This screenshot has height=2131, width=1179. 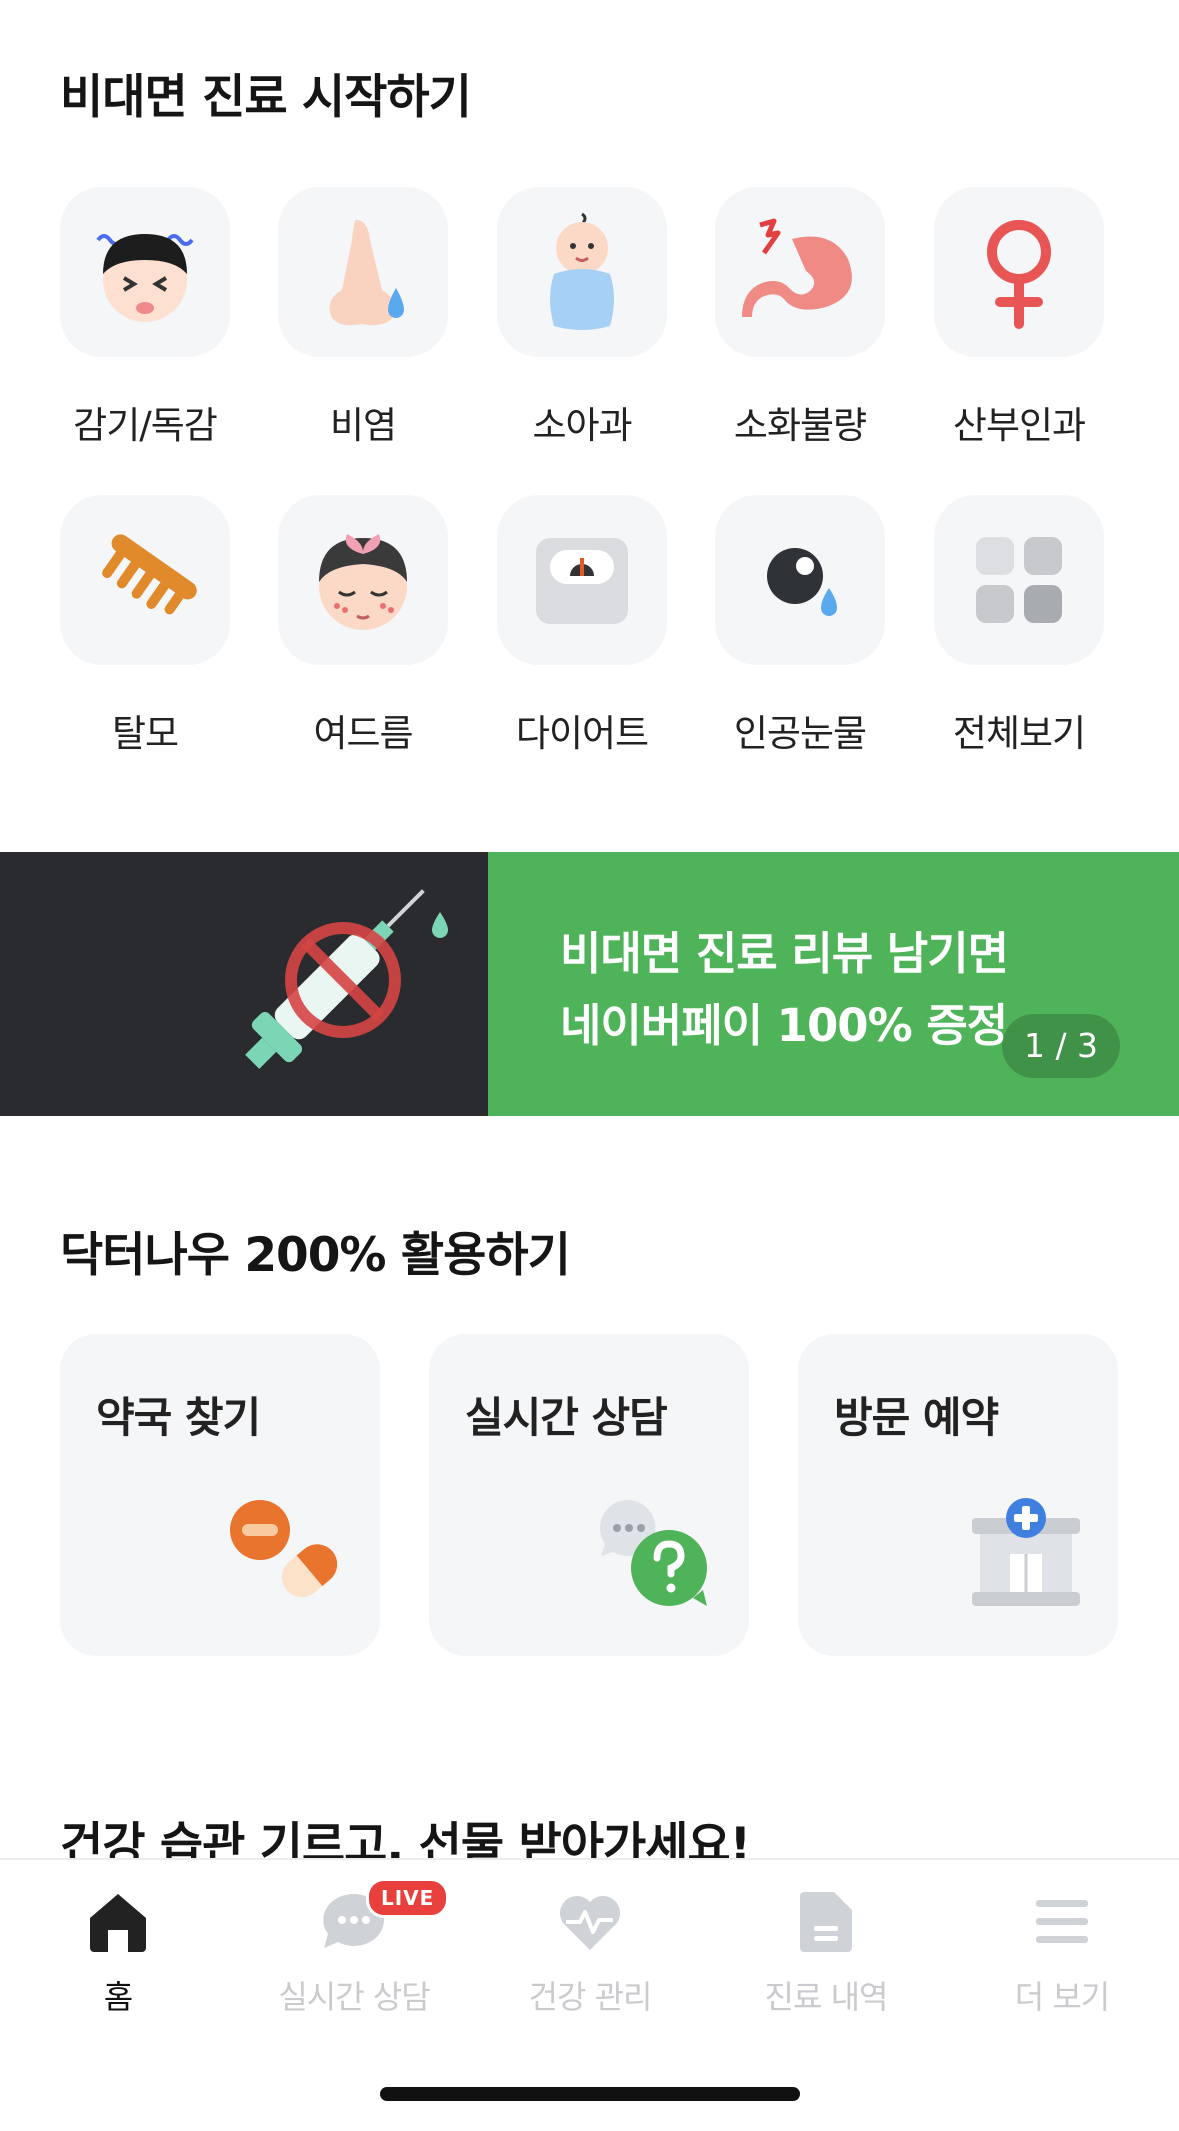 What do you see at coordinates (315, 1255) in the screenshot?
I see `section-title-features: 닥터나우 200% 활용하기` at bounding box center [315, 1255].